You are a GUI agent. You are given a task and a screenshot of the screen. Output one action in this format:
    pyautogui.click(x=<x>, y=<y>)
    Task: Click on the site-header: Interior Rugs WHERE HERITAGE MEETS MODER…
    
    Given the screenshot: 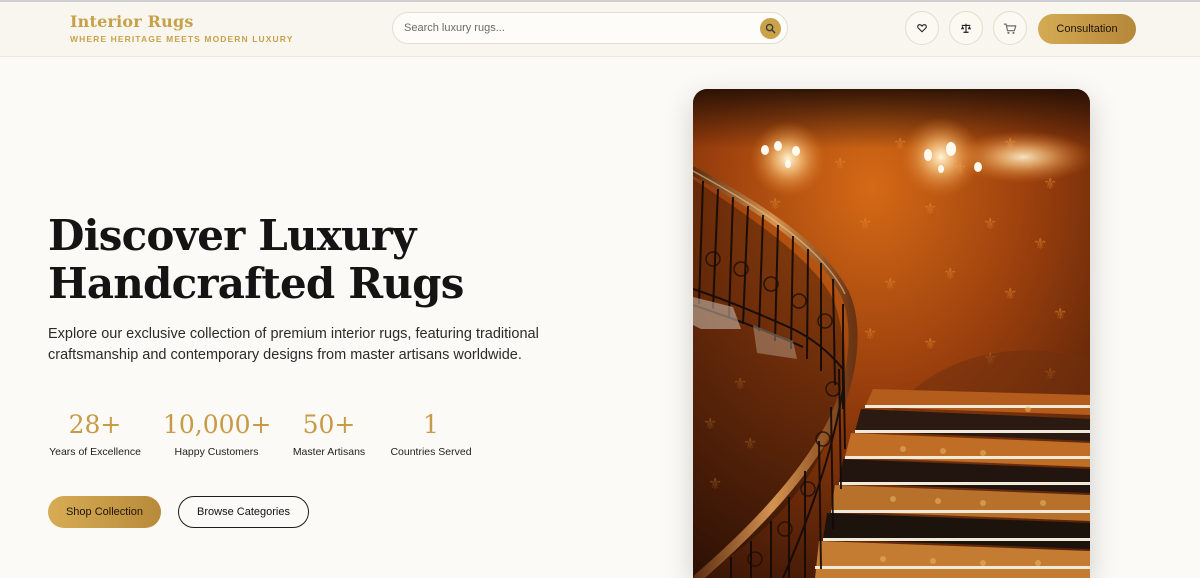 What is the action you would take?
    pyautogui.click(x=600, y=29)
    